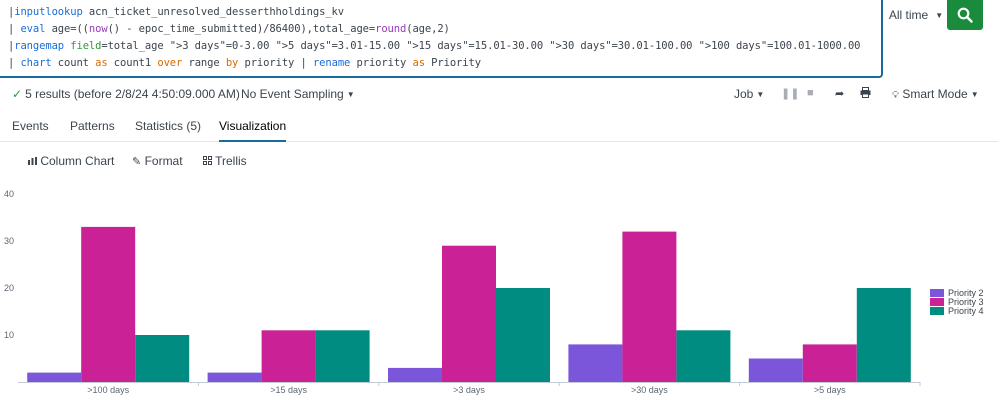  Describe the element at coordinates (48, 12) in the screenshot. I see `spl-token: inputlookup` at that location.